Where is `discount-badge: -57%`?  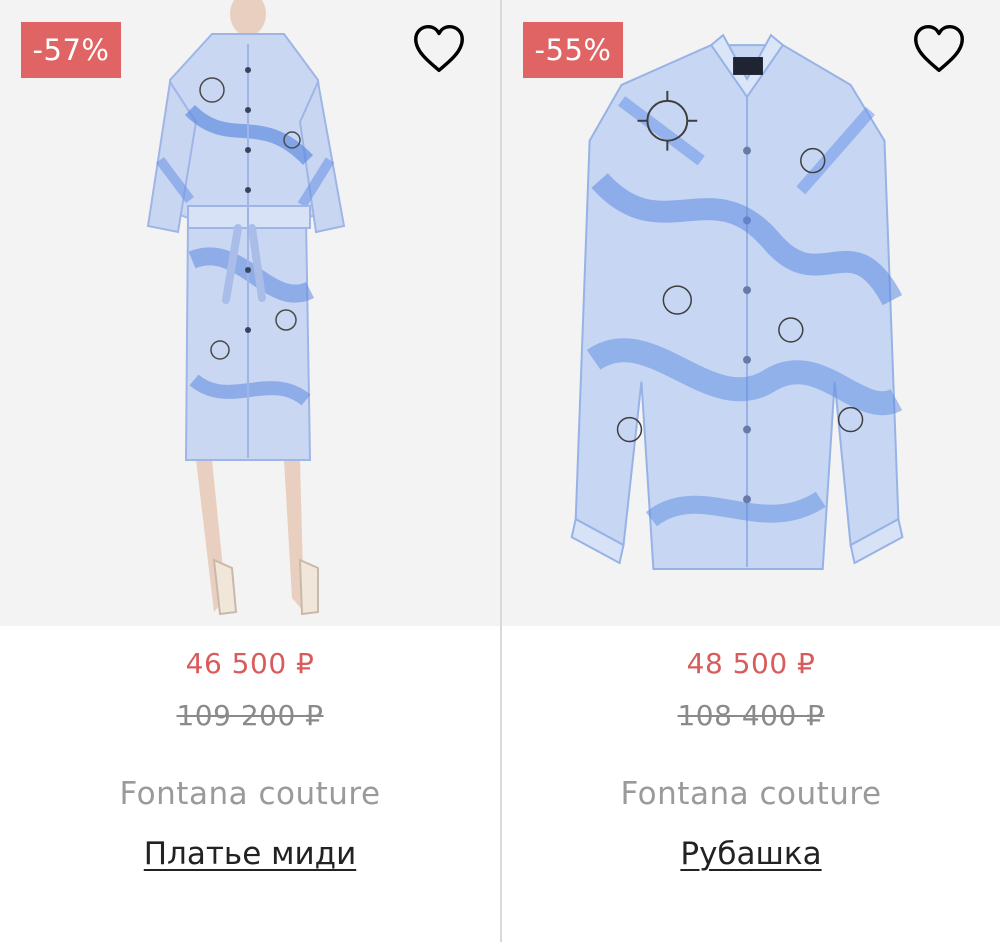
discount-badge: -57% is located at coordinates (71, 50).